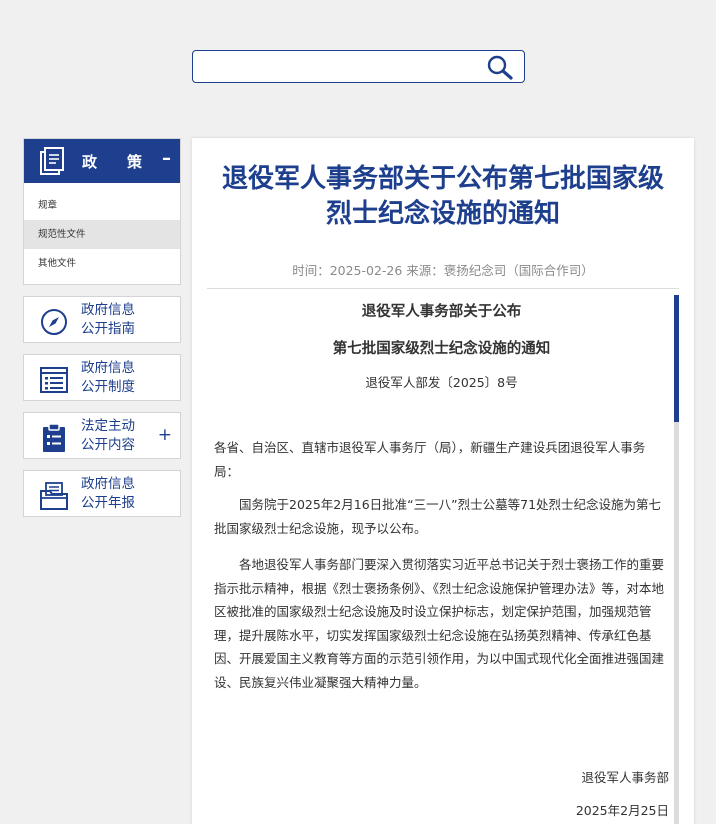 The height and width of the screenshot is (824, 720). What do you see at coordinates (54, 437) in the screenshot?
I see `clipboard-icon` at bounding box center [54, 437].